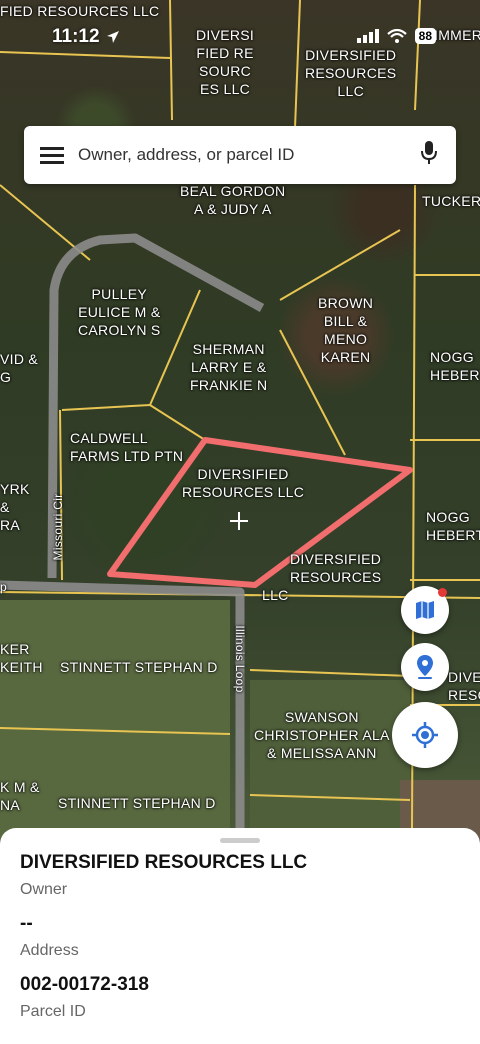  Describe the element at coordinates (84, 984) in the screenshot. I see `parcel-id-value: 002-00172-318` at that location.